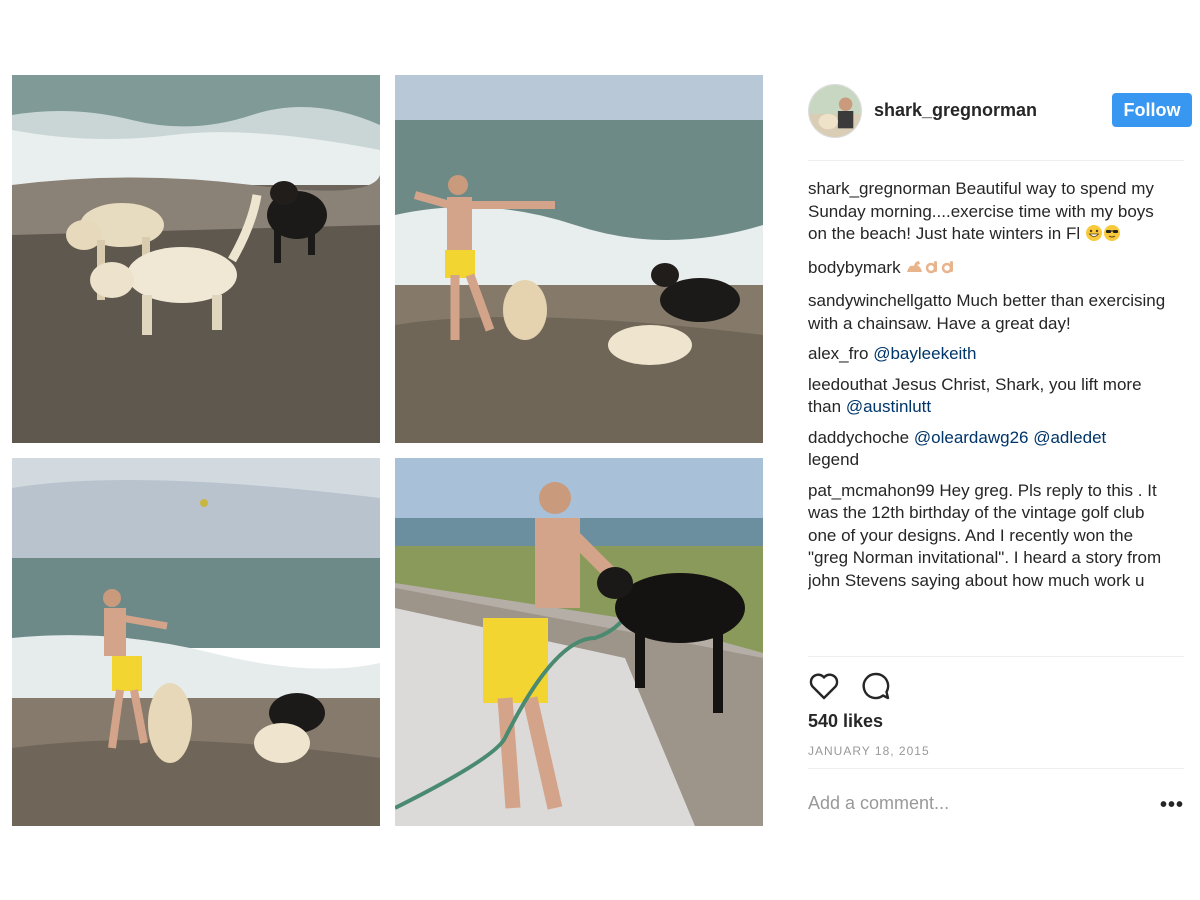  Describe the element at coordinates (988, 354) in the screenshot. I see `comment-item: alex_fro @bayleekeith` at that location.